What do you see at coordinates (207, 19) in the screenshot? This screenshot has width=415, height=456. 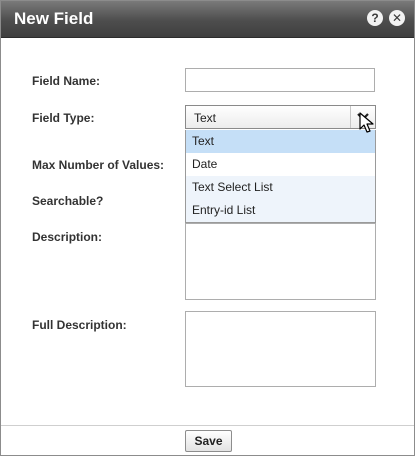 I see `titlebar: New Field ? ✕` at bounding box center [207, 19].